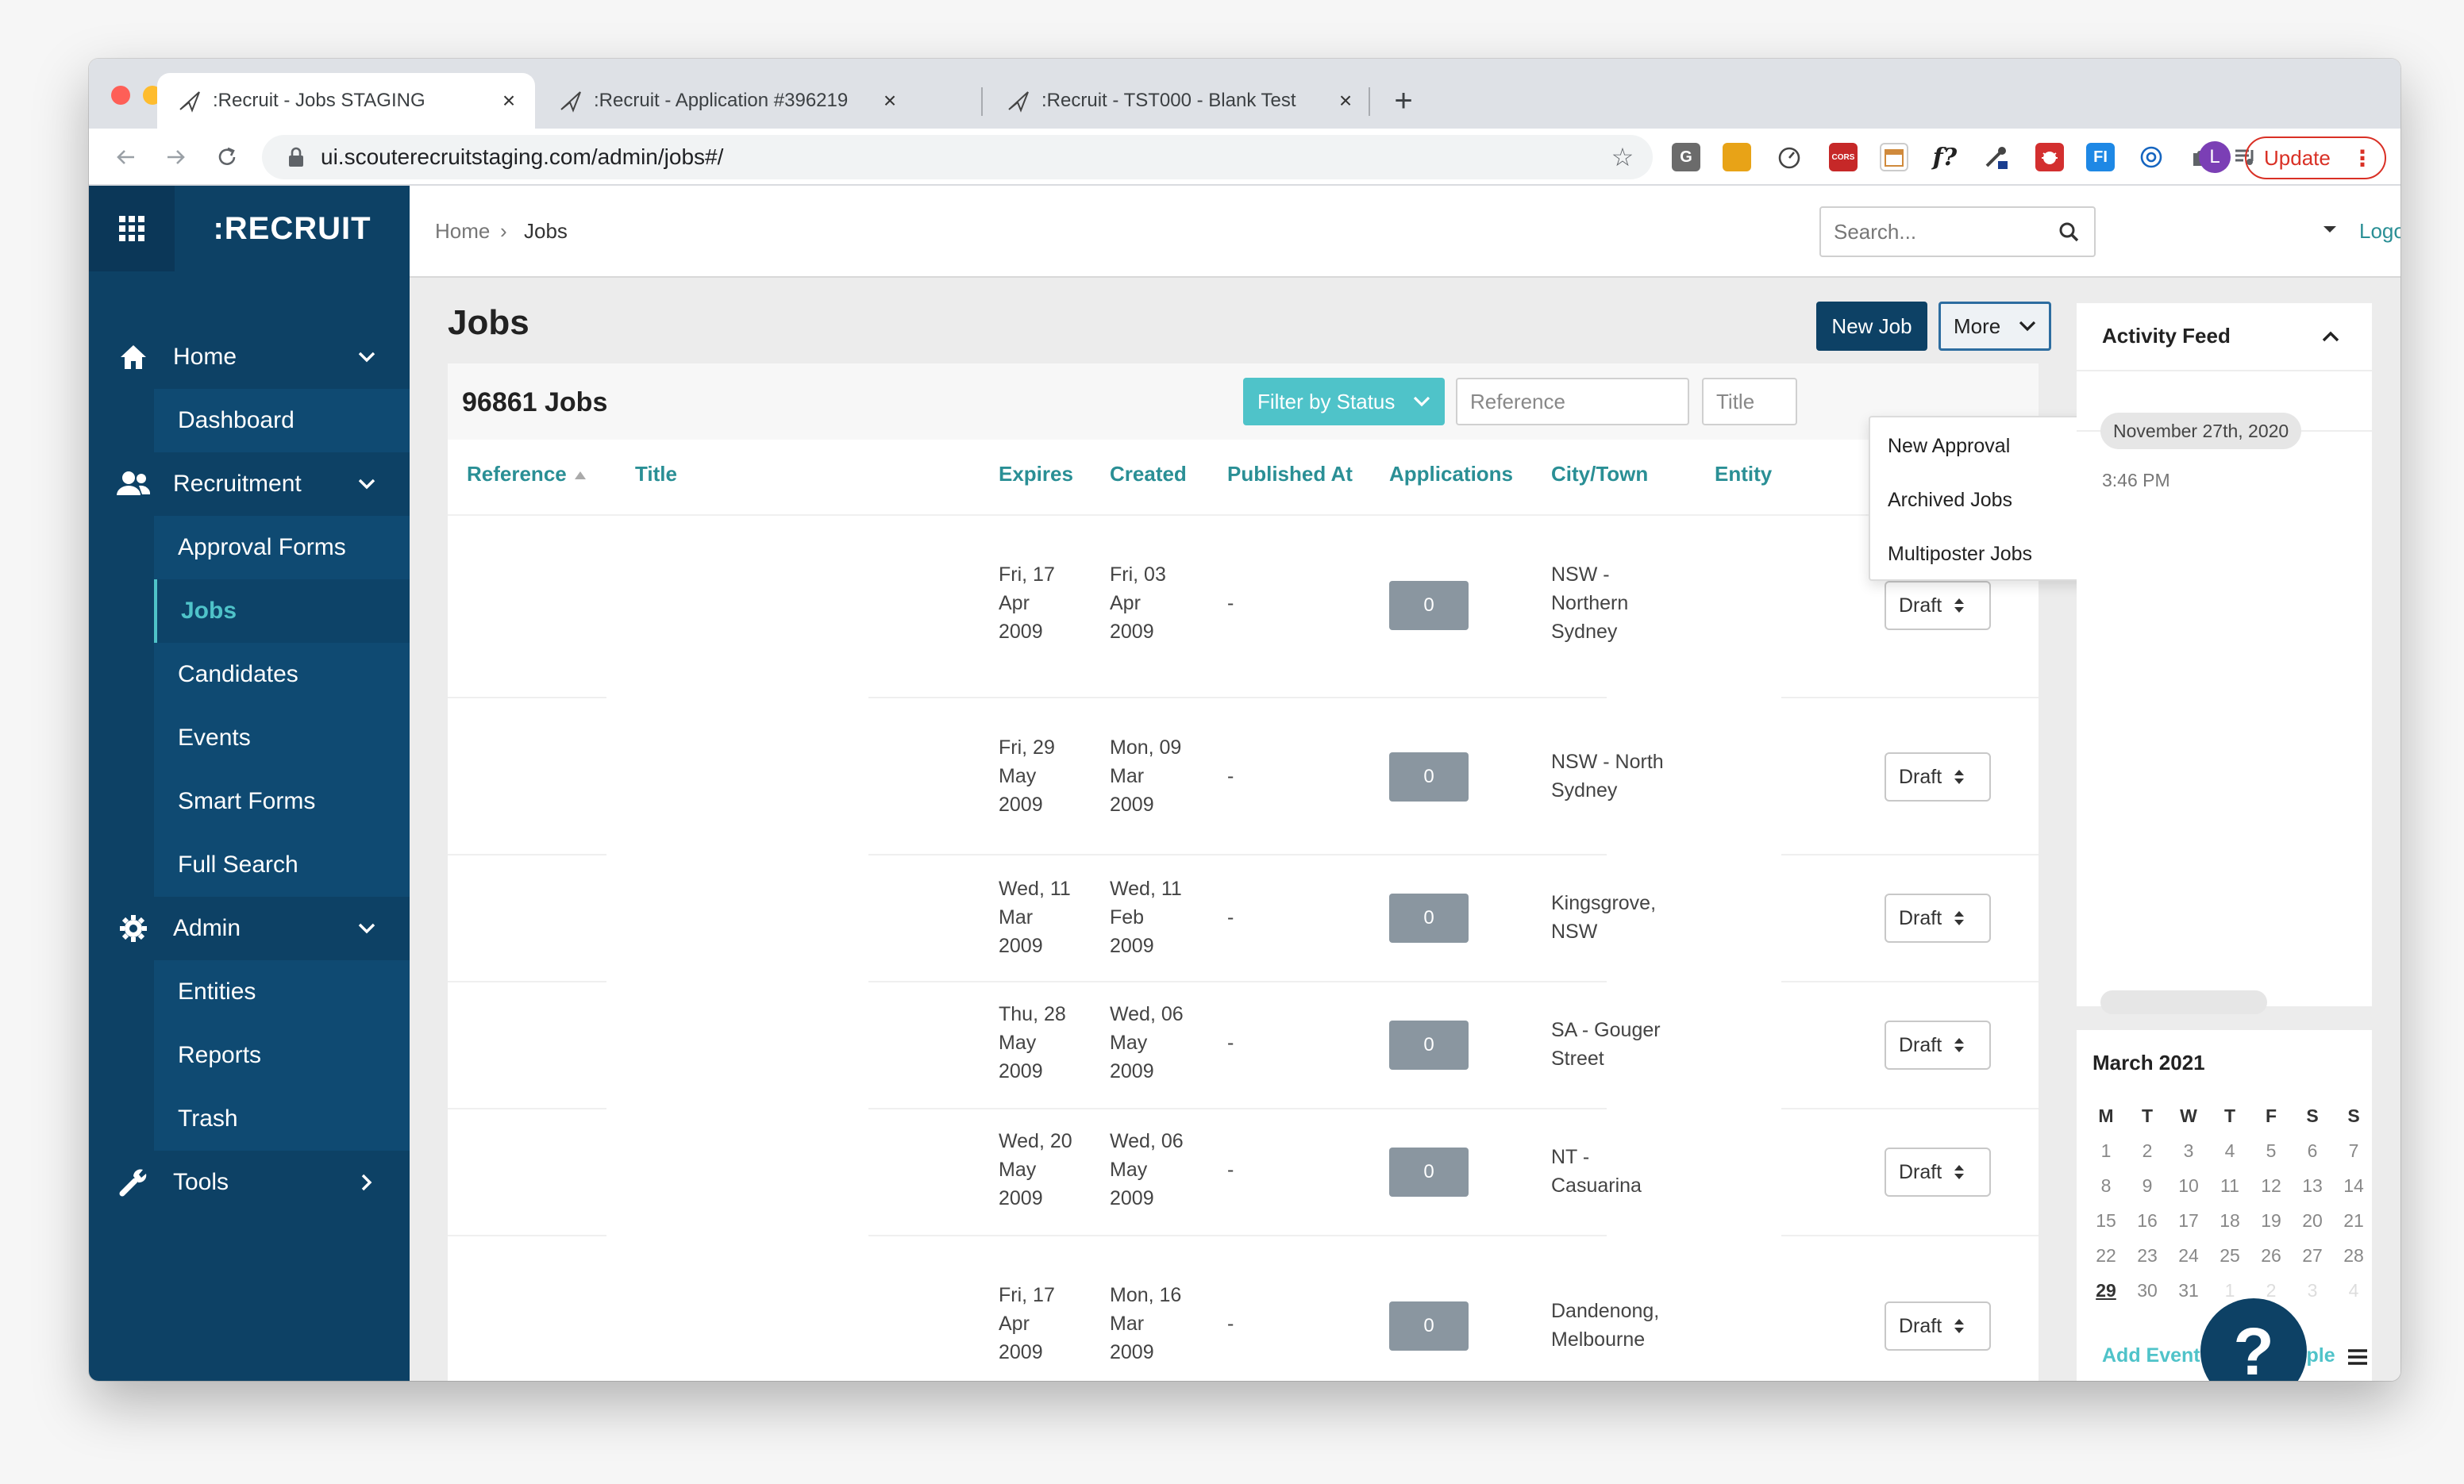 The image size is (2464, 1484). What do you see at coordinates (1789, 157) in the screenshot?
I see `speed-extension-icon` at bounding box center [1789, 157].